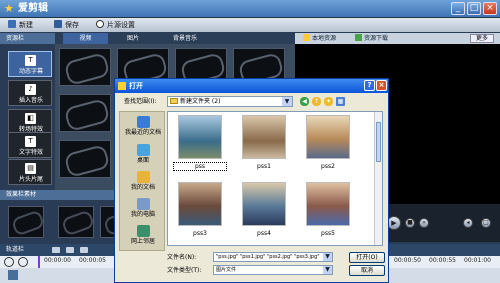  What do you see at coordinates (30, 179) in the screenshot?
I see `nav-label: 片头片尾` at bounding box center [30, 179].